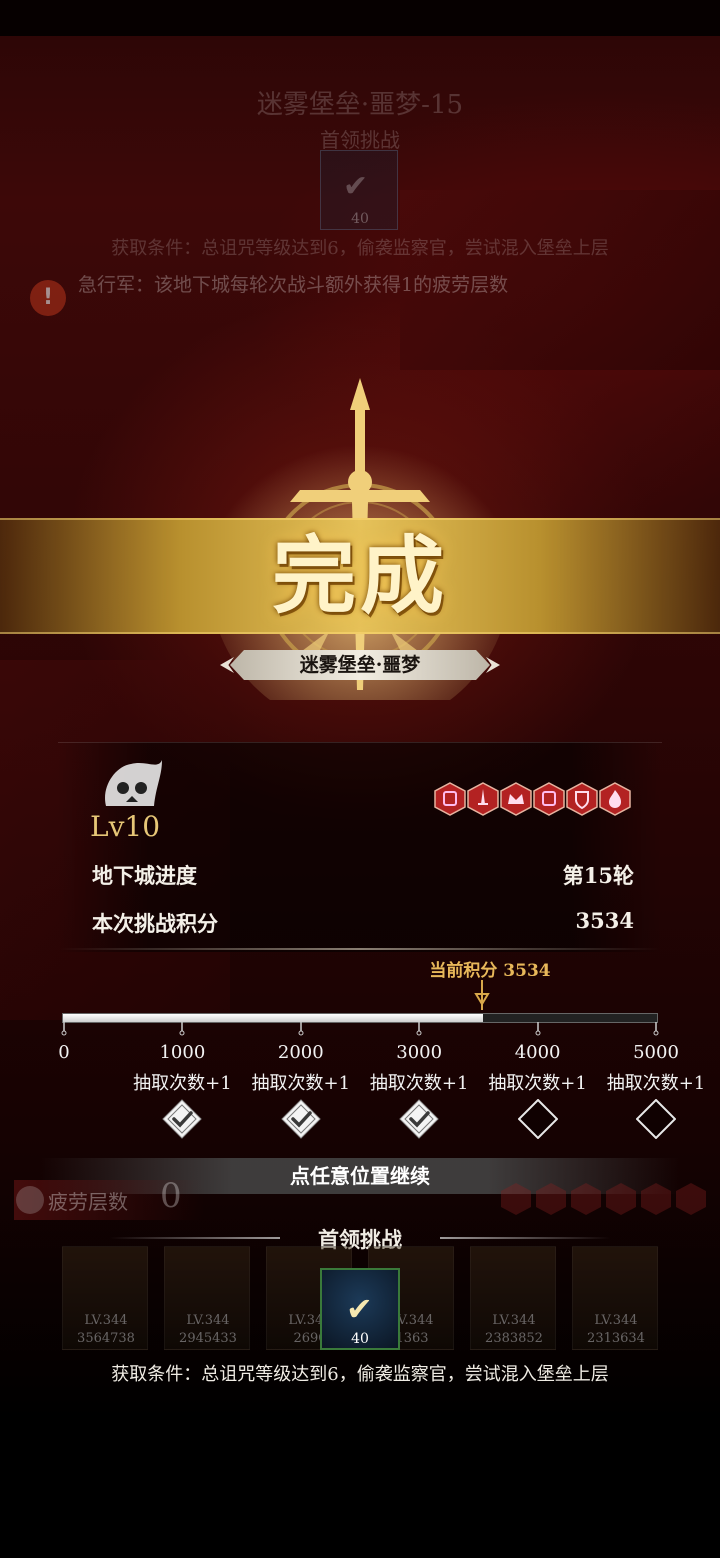  I want to click on flame-badge-icon, so click(615, 799).